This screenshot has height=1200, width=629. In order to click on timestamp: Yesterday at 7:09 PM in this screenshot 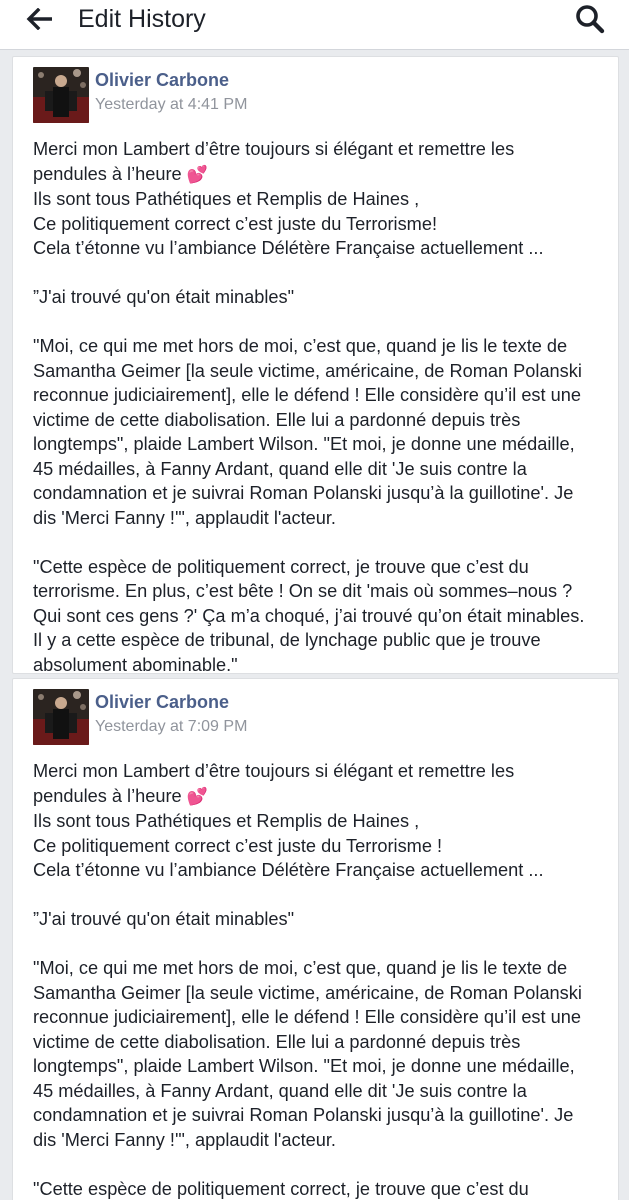, I will do `click(171, 727)`.